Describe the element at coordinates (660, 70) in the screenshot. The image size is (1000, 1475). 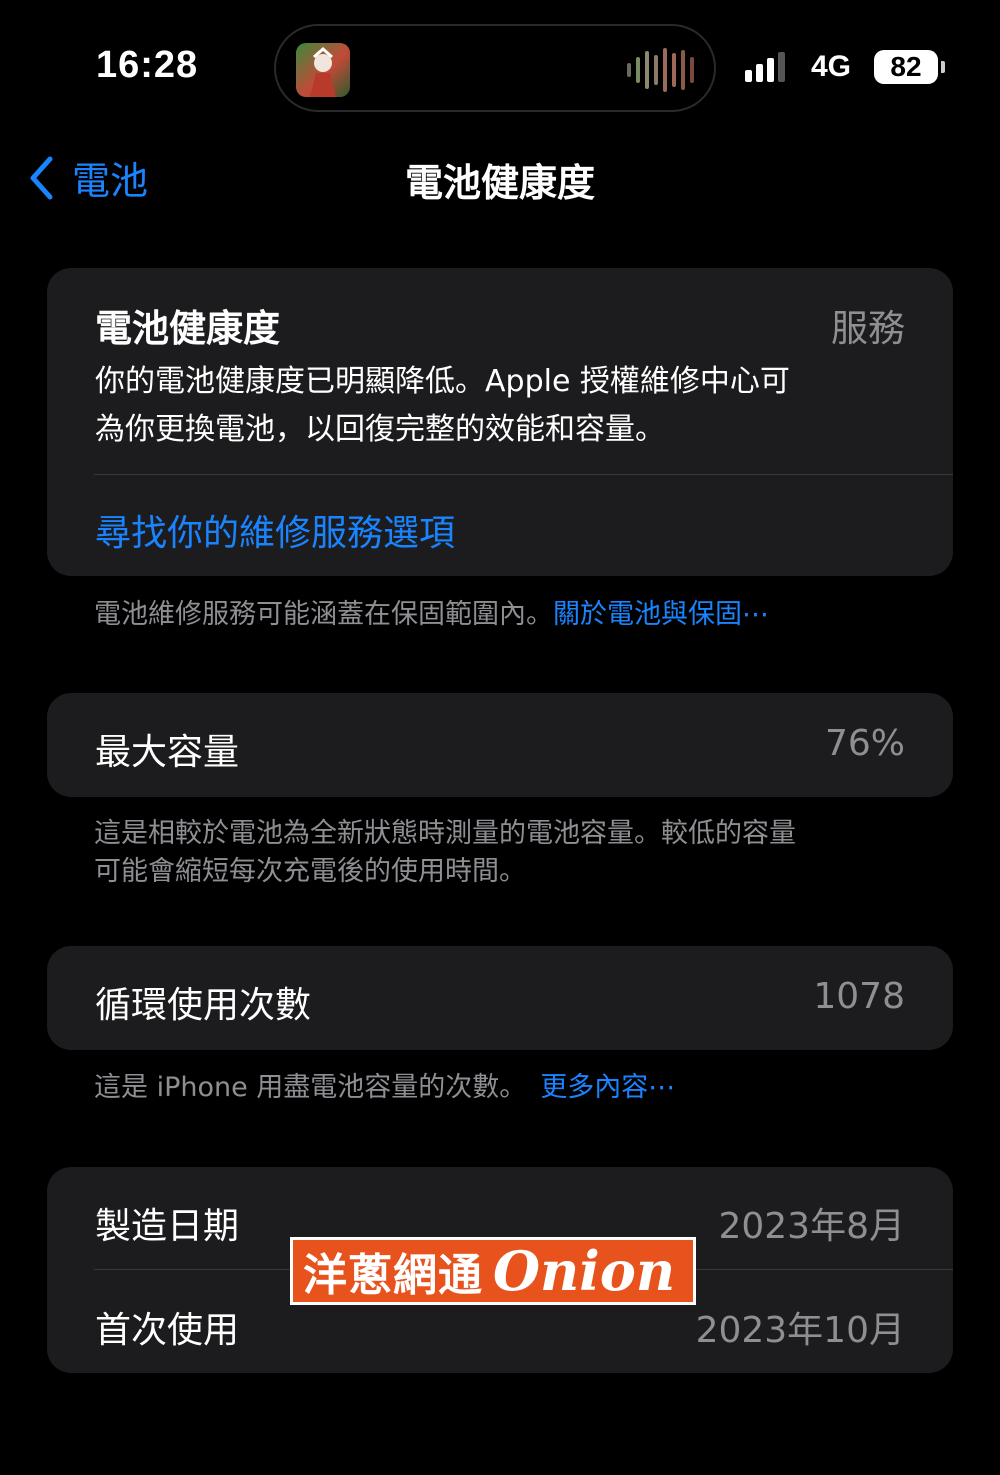
I see `audio-waveform-icon` at that location.